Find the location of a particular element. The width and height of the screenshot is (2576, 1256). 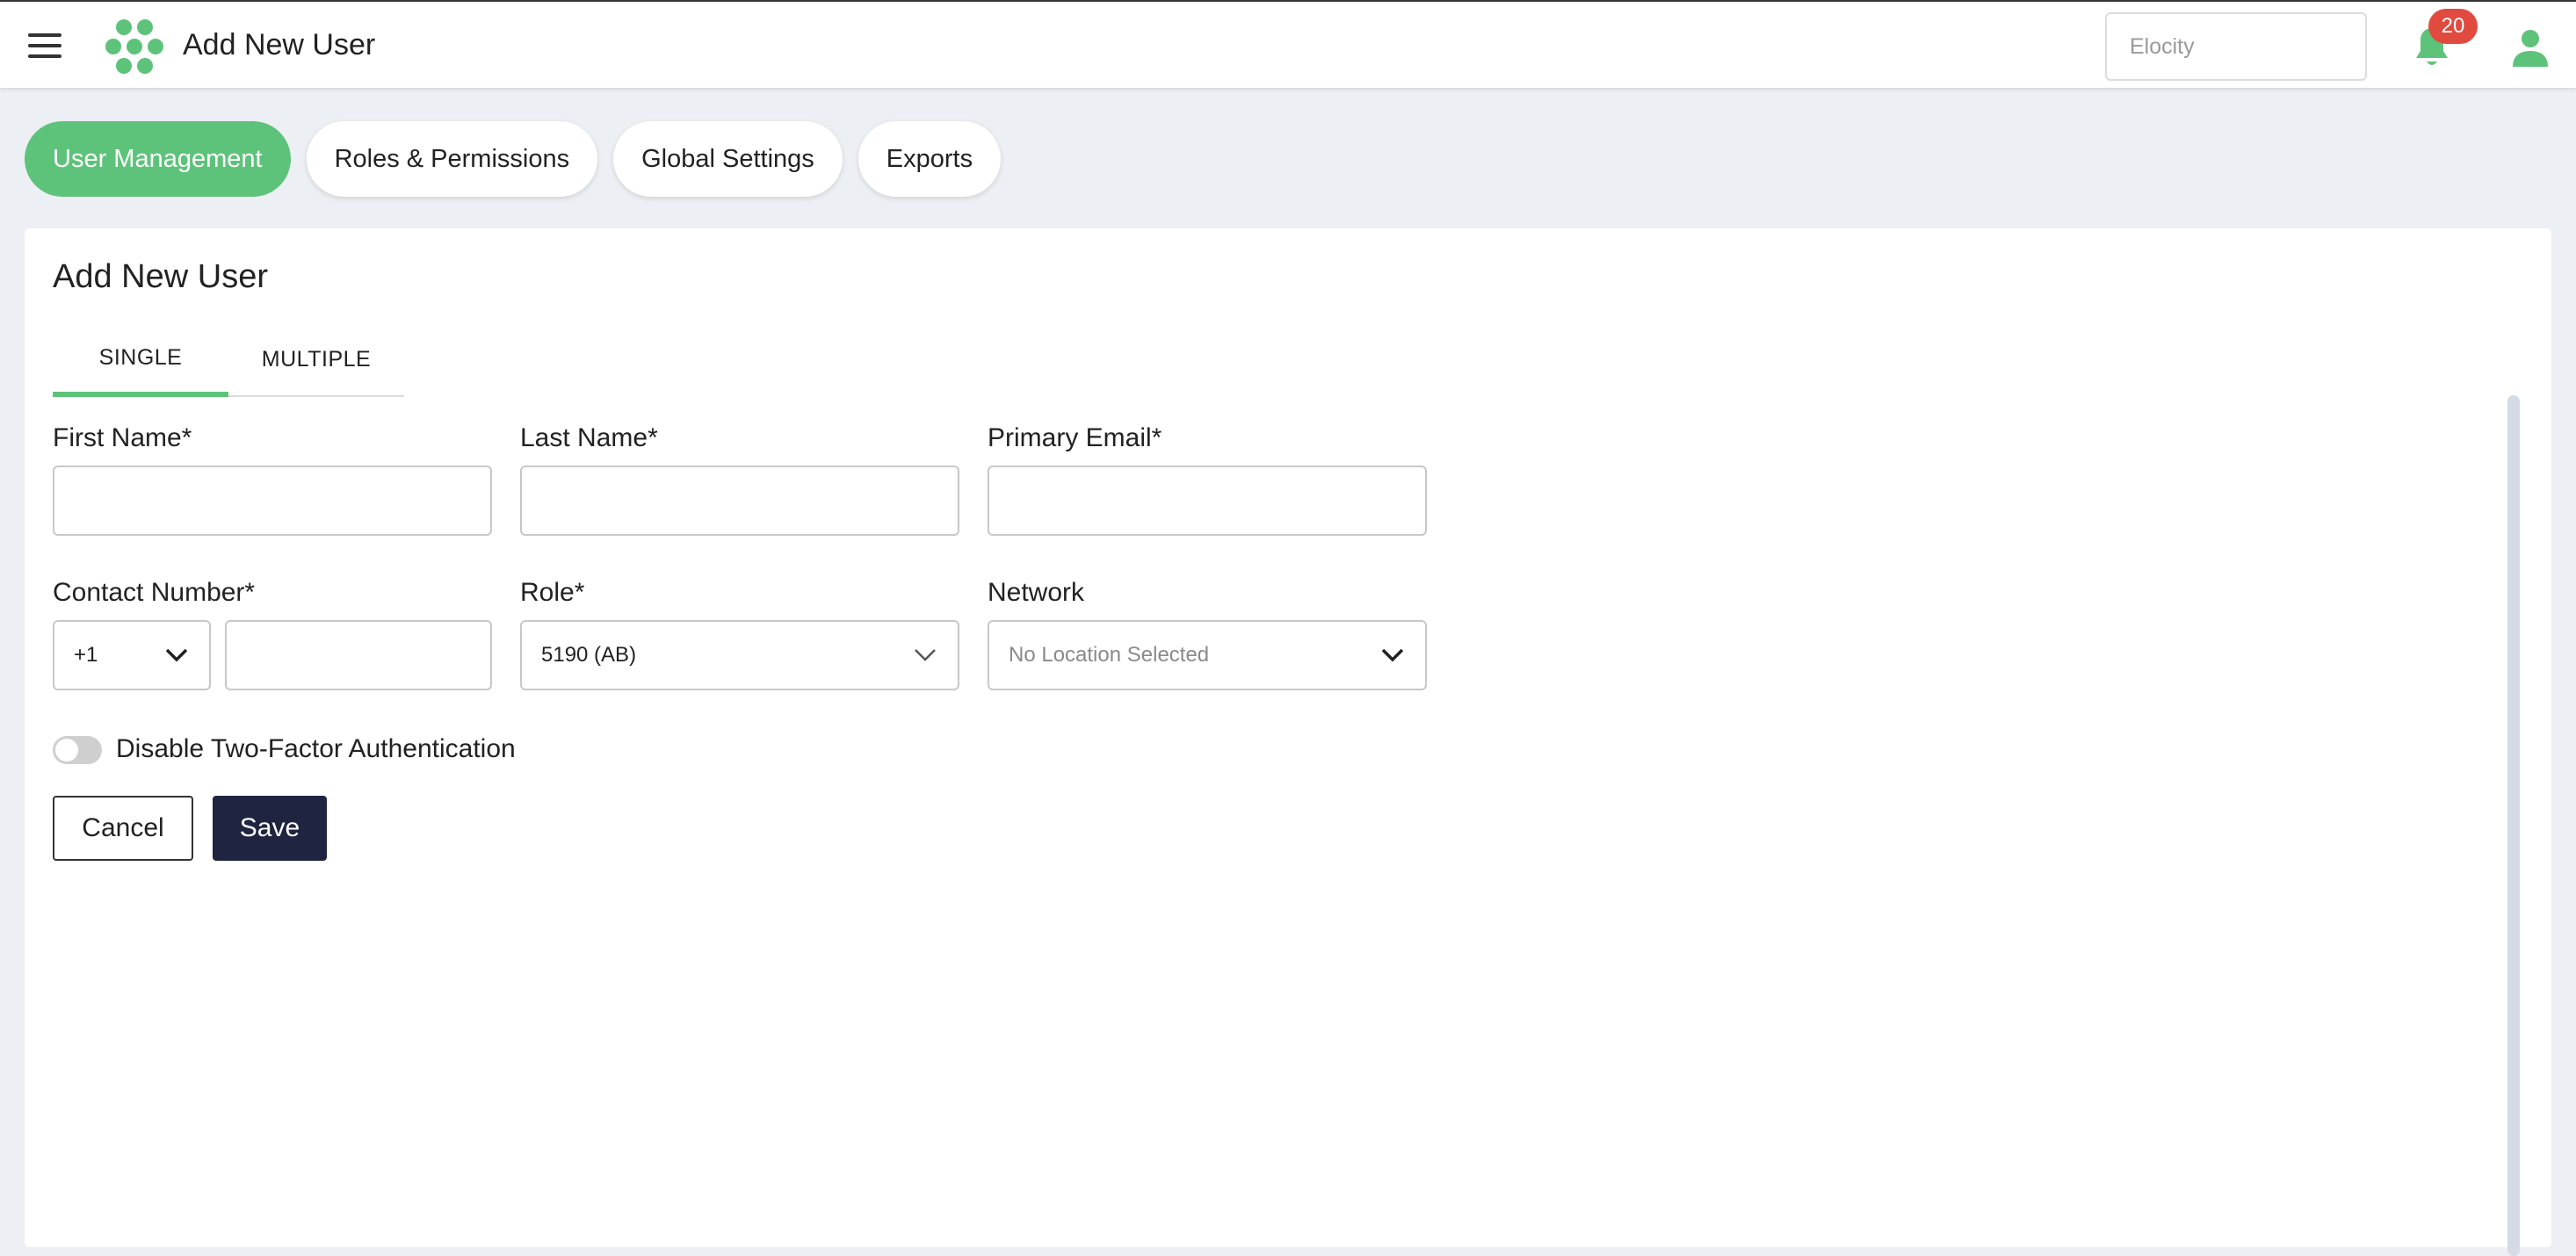

cancel-button: Cancel is located at coordinates (123, 828).